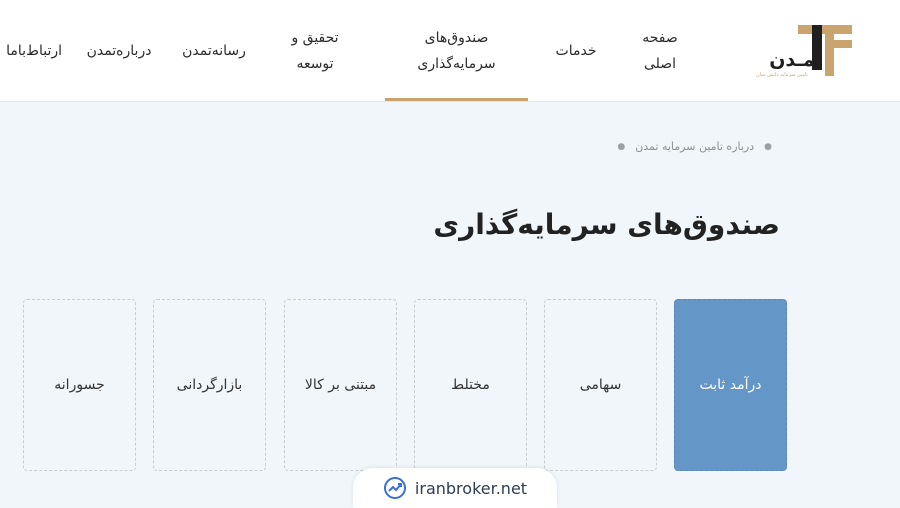  I want to click on nav-label: صندوق‌های, so click(456, 37).